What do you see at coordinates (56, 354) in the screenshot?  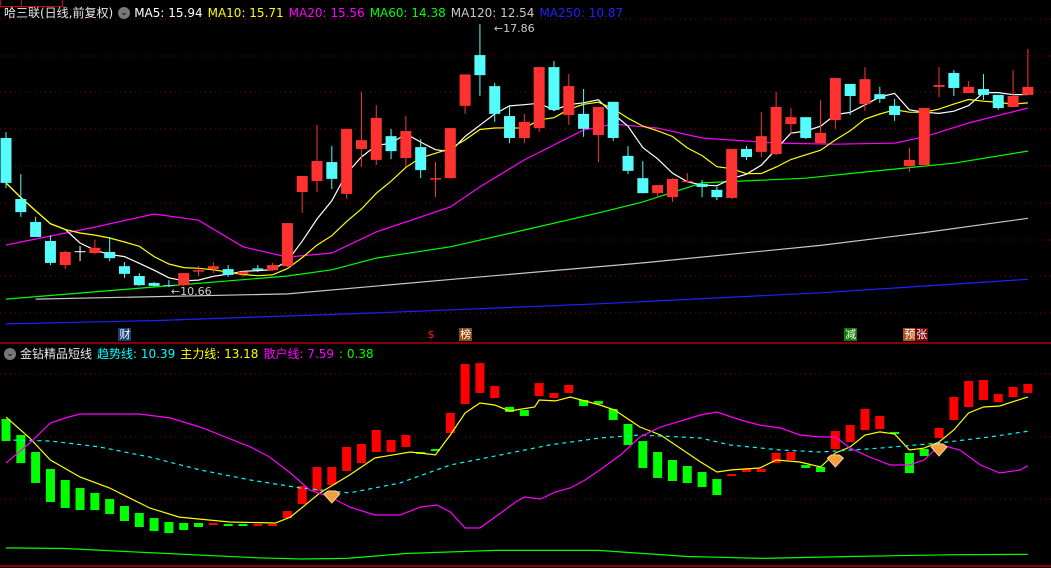 I see `indicator-name: 金钻精品短线` at bounding box center [56, 354].